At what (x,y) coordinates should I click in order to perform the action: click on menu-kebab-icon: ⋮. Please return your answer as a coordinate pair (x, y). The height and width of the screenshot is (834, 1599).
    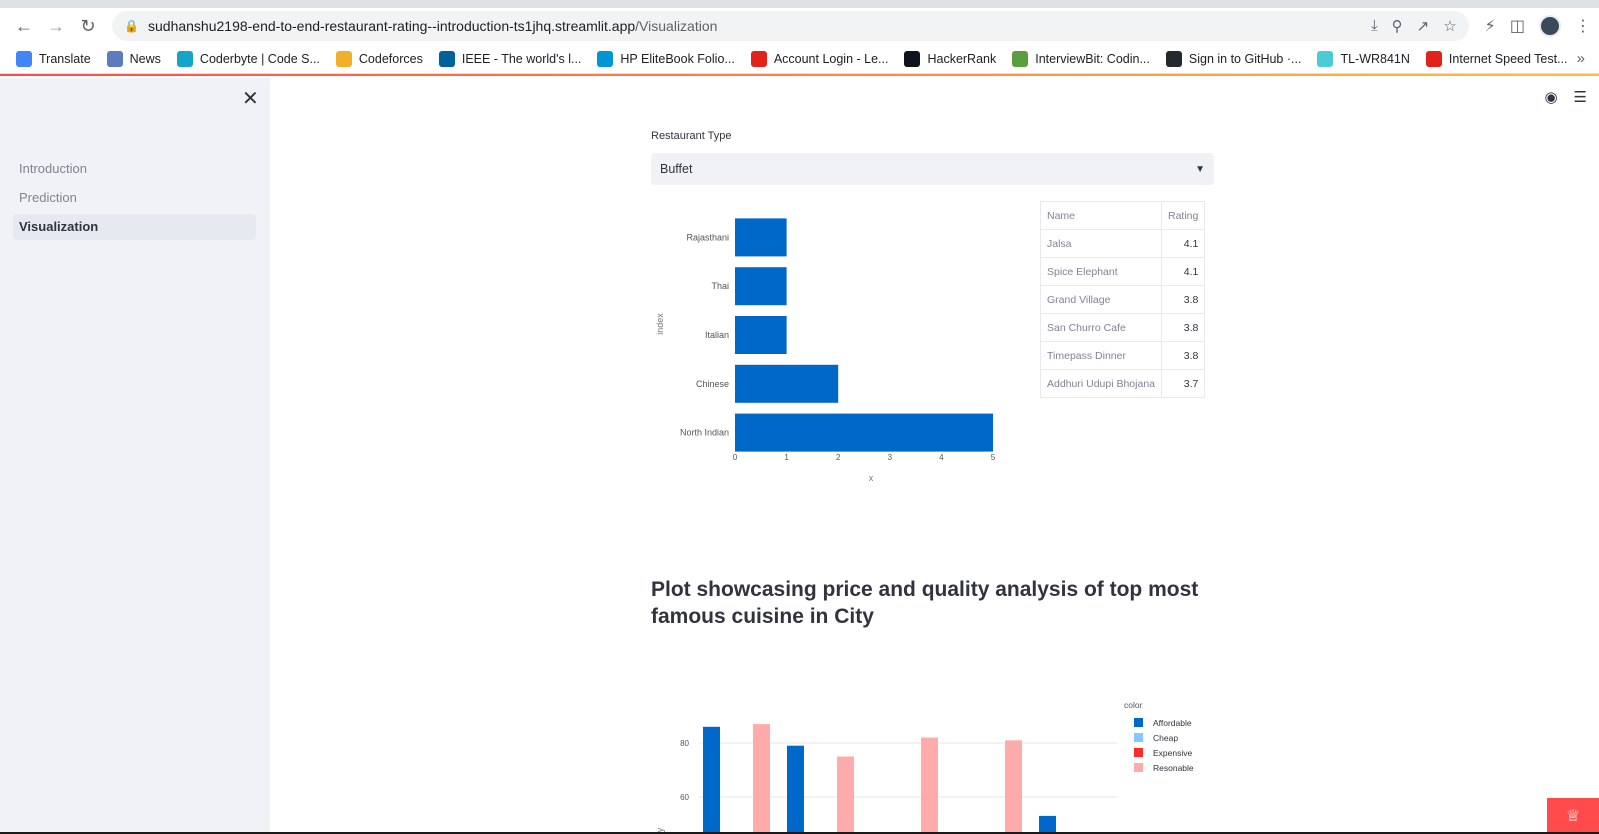
    Looking at the image, I should click on (1583, 26).